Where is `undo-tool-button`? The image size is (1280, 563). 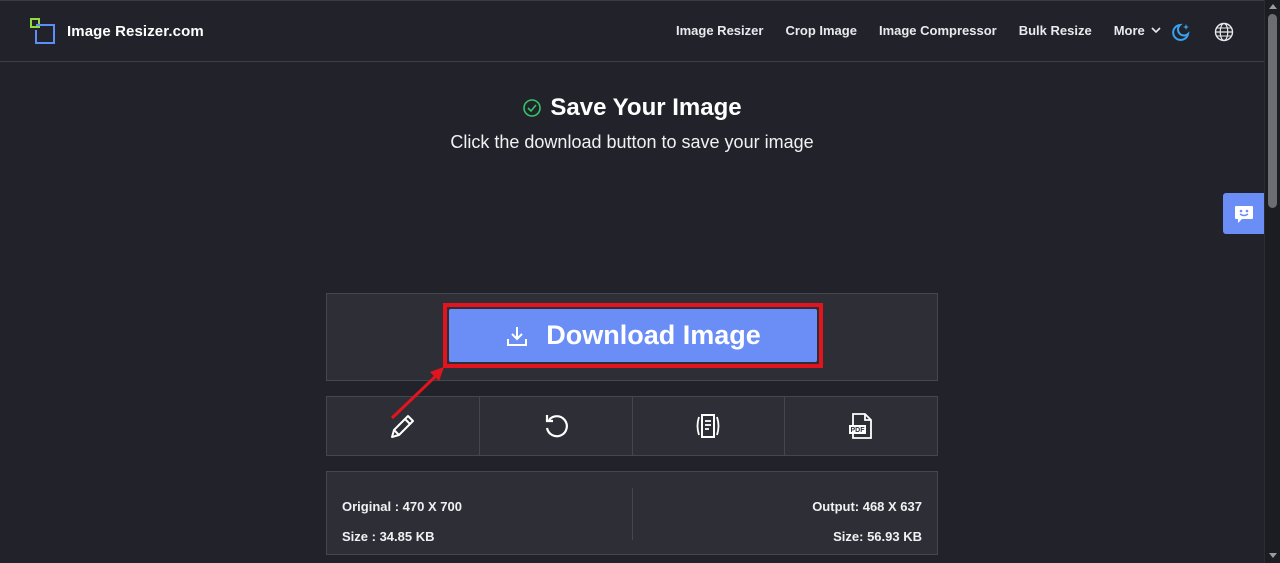 undo-tool-button is located at coordinates (556, 426).